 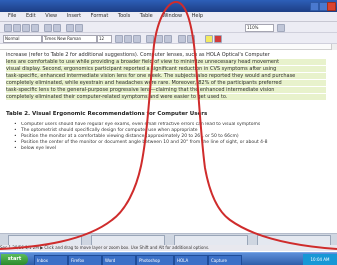 I want to click on save-icon, so click(x=26, y=28).